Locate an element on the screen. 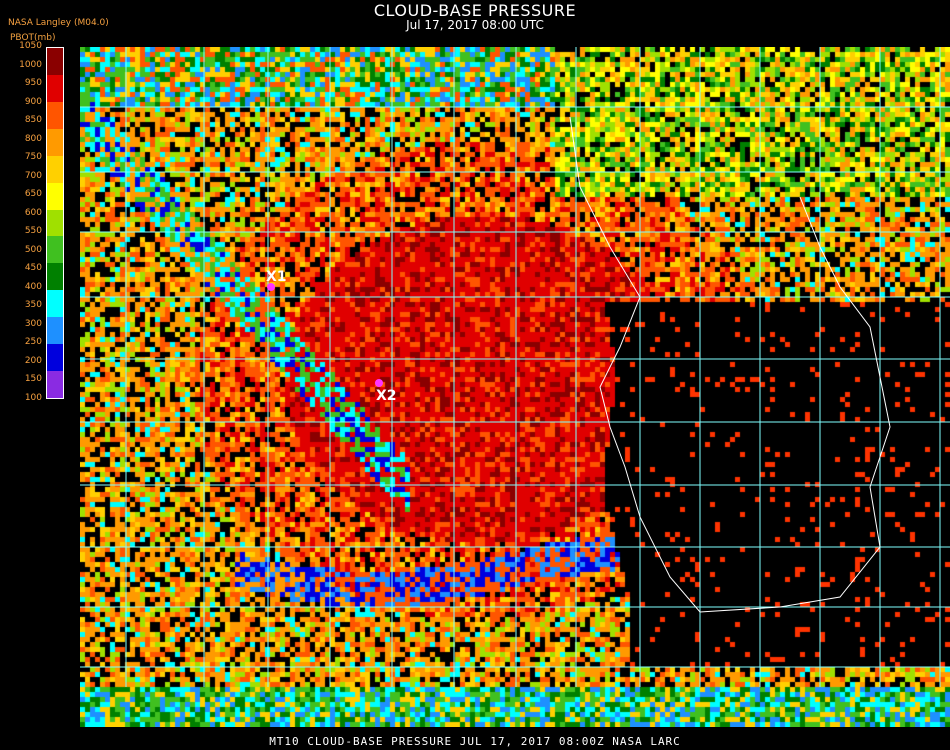 The width and height of the screenshot is (950, 750). legend-tick-label: 1000 is located at coordinates (30, 64).